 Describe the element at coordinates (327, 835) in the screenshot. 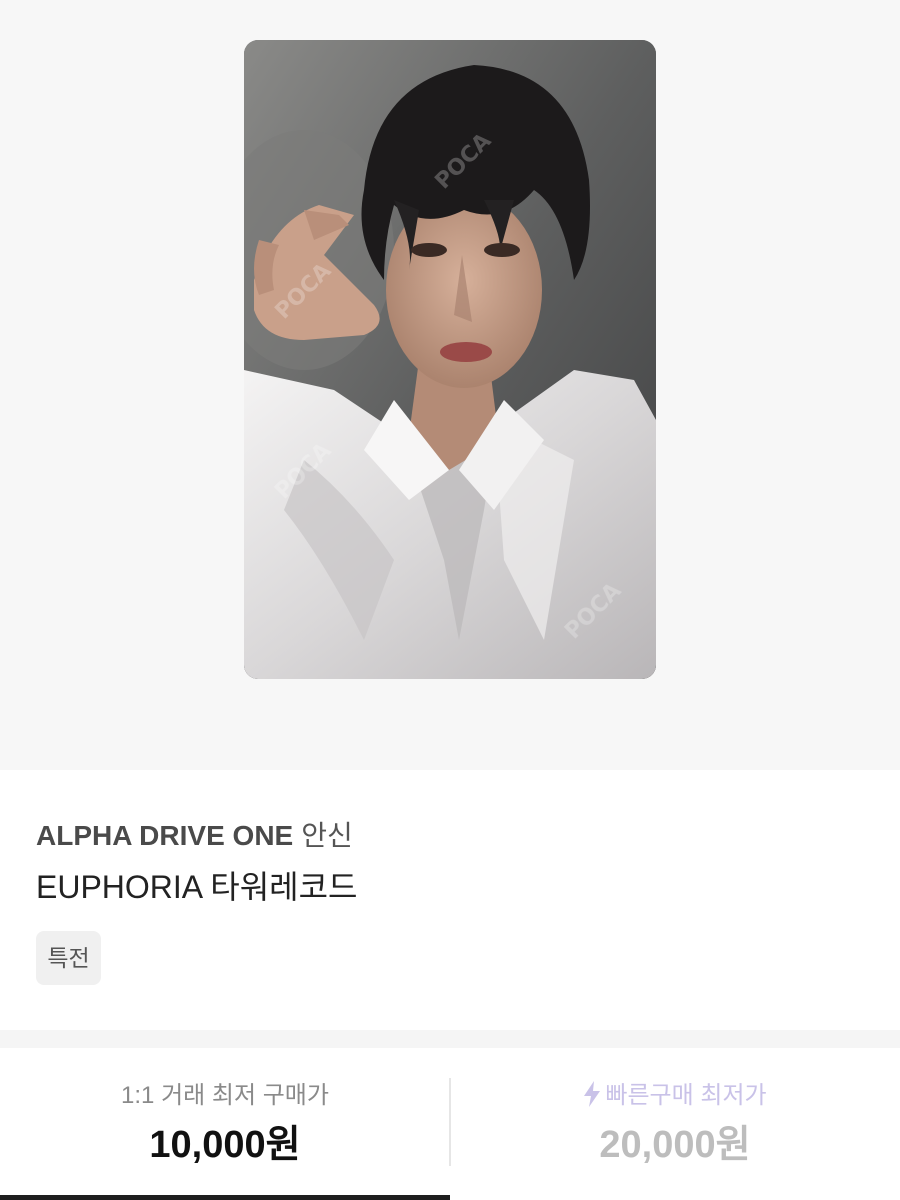

I see `safe-label: 안신` at that location.